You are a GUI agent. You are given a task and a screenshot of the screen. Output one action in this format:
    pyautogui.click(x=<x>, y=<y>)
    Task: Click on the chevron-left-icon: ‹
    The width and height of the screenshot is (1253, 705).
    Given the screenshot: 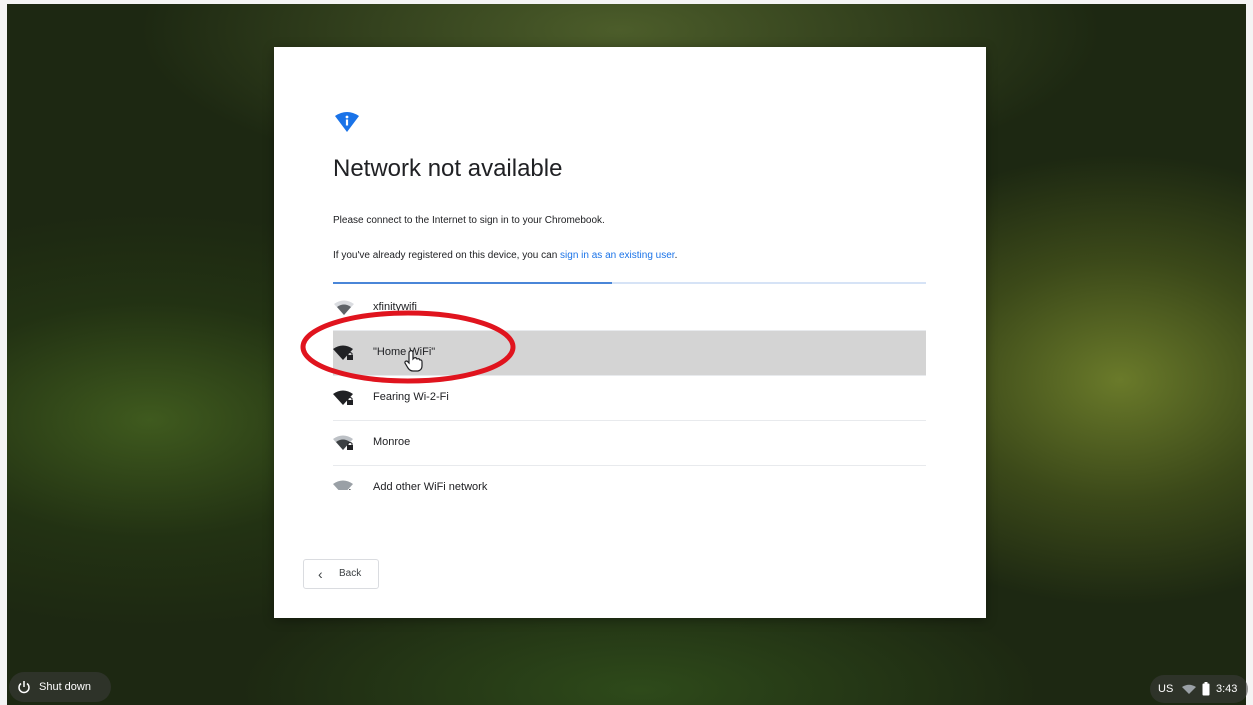 What is the action you would take?
    pyautogui.click(x=320, y=574)
    